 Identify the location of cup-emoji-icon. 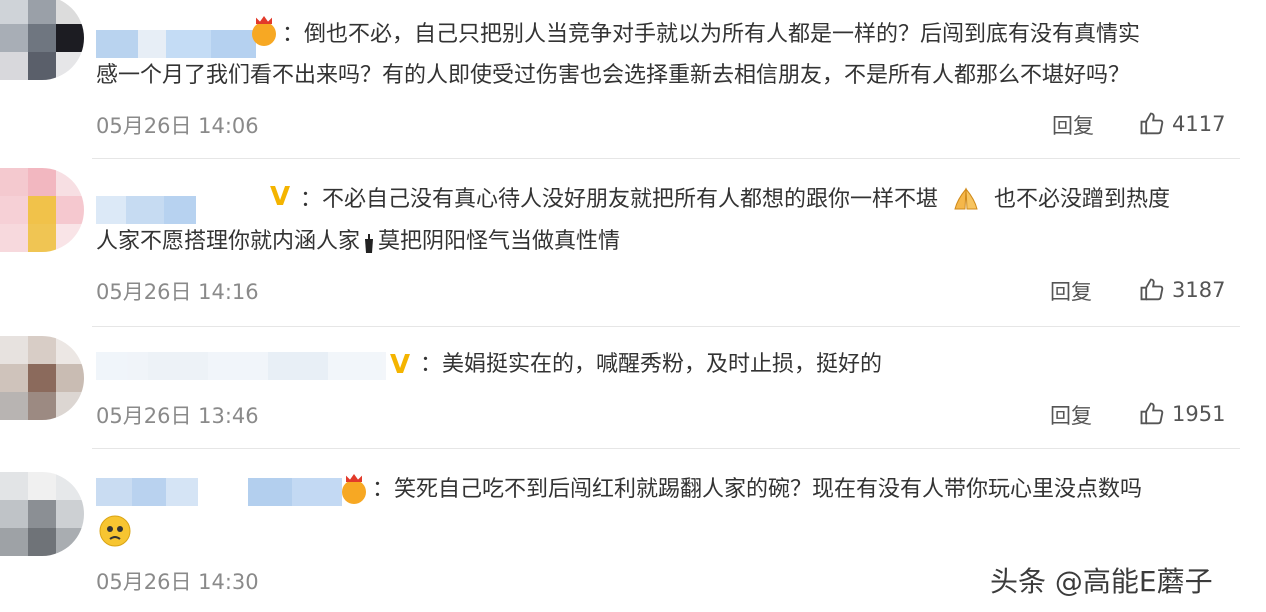
(369, 242).